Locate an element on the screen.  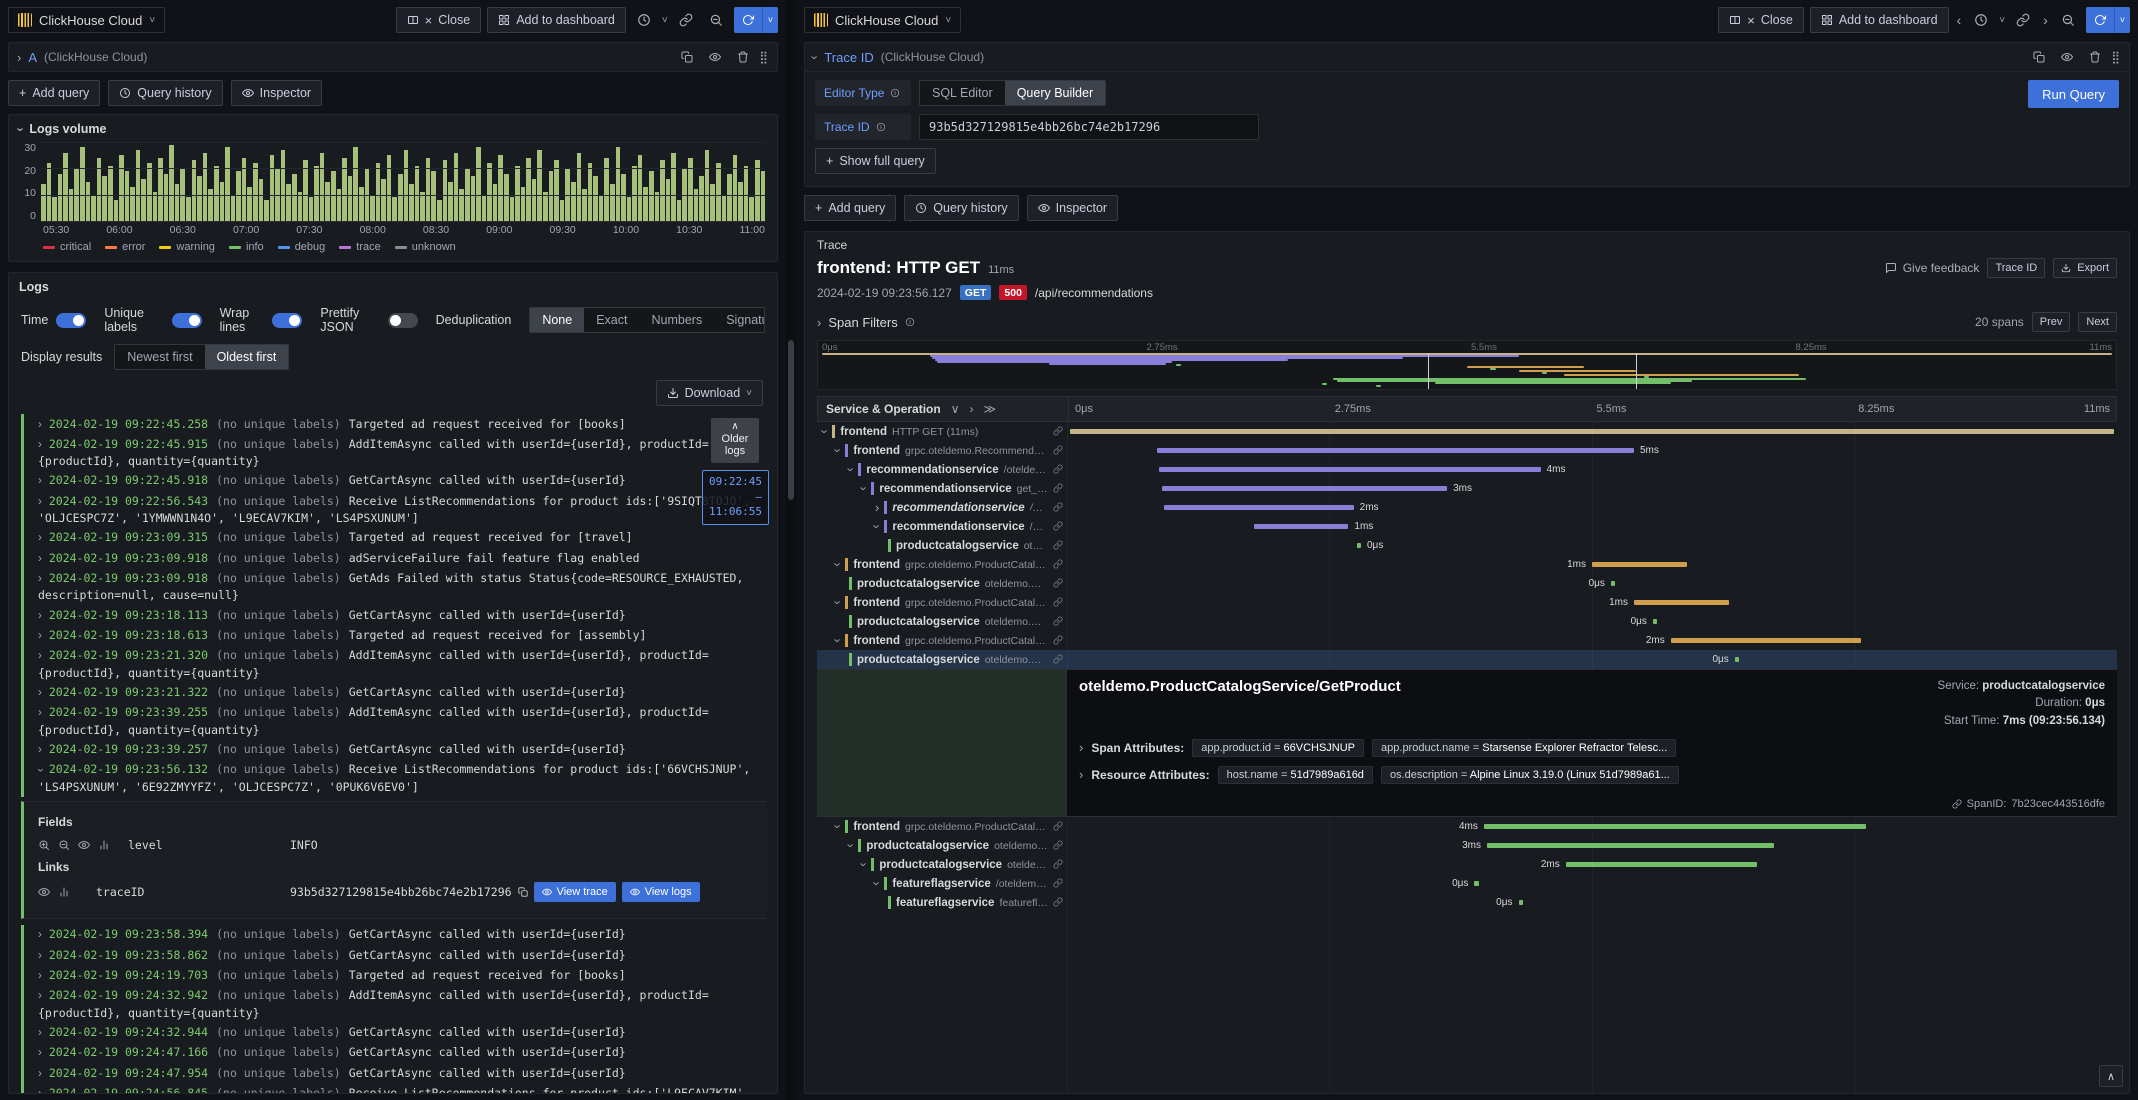
legend-item-trace: trace is located at coordinates (360, 247).